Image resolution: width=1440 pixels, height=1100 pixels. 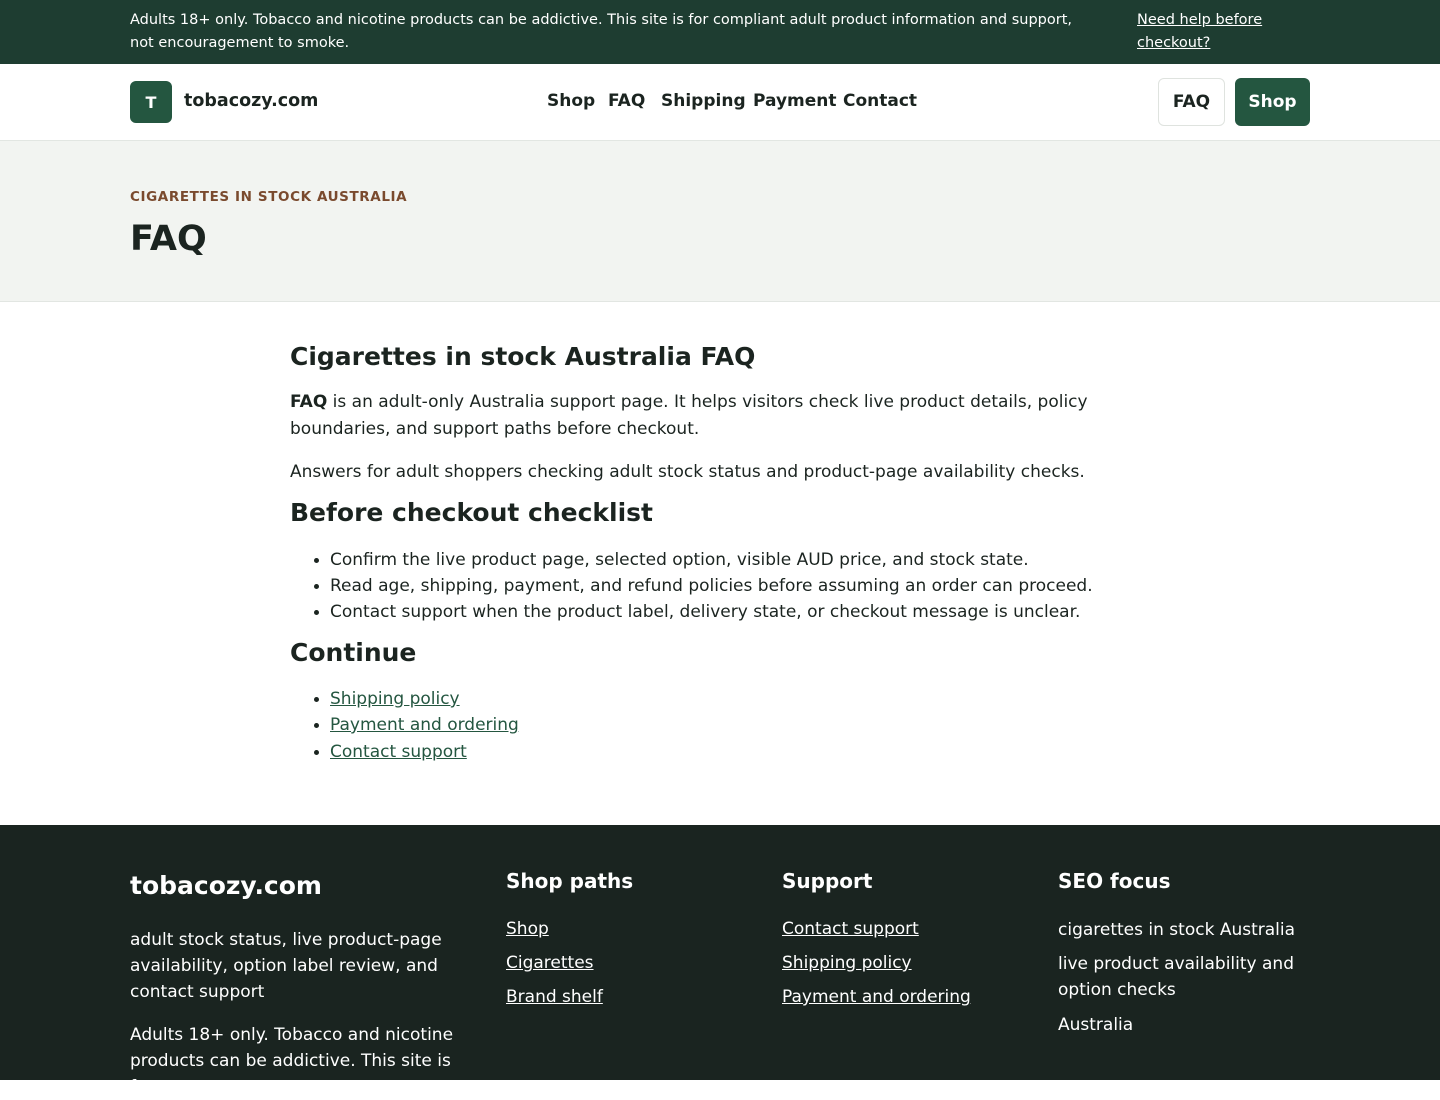 I want to click on footer-contact-support-link: Contact support, so click(x=850, y=929).